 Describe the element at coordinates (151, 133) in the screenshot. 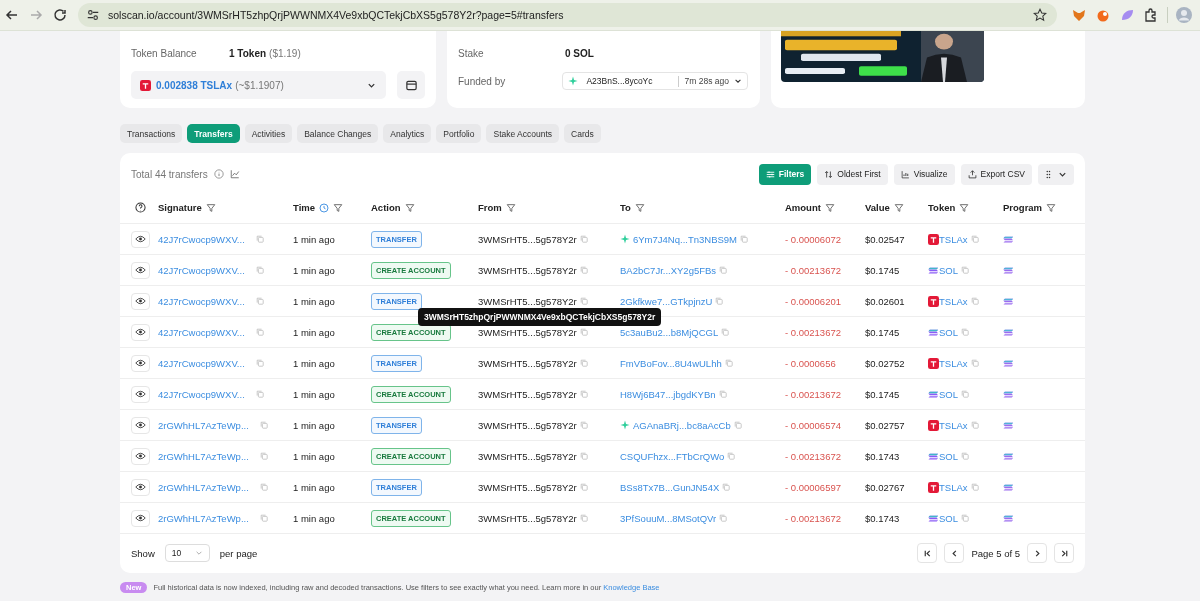

I see `tab: Transactions` at that location.